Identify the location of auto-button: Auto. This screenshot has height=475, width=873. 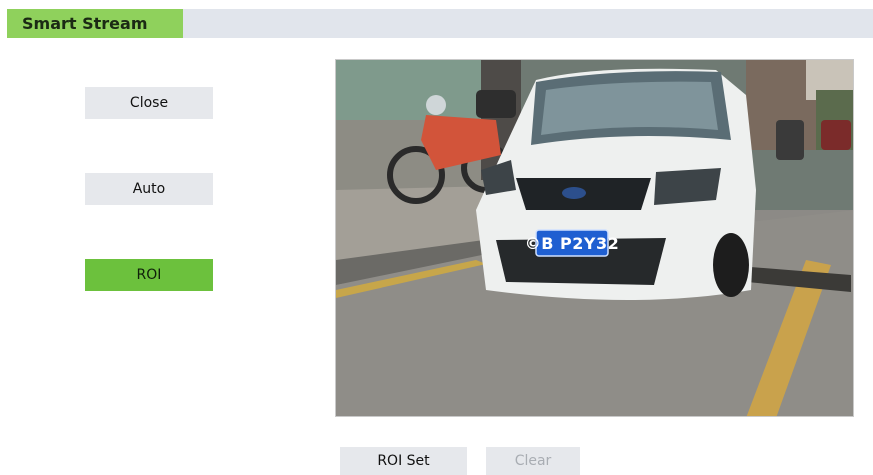
(149, 189).